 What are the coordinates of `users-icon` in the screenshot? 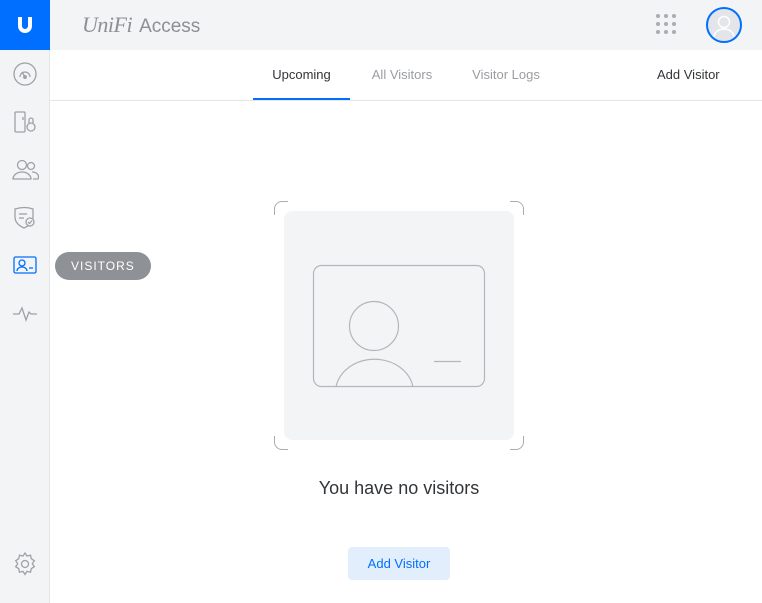 It's located at (25, 169).